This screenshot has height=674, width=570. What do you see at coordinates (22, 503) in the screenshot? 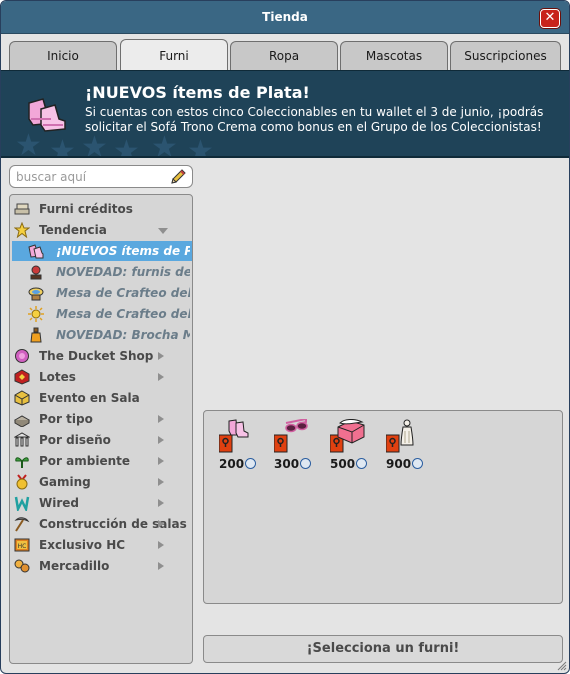
I see `wired-icon` at bounding box center [22, 503].